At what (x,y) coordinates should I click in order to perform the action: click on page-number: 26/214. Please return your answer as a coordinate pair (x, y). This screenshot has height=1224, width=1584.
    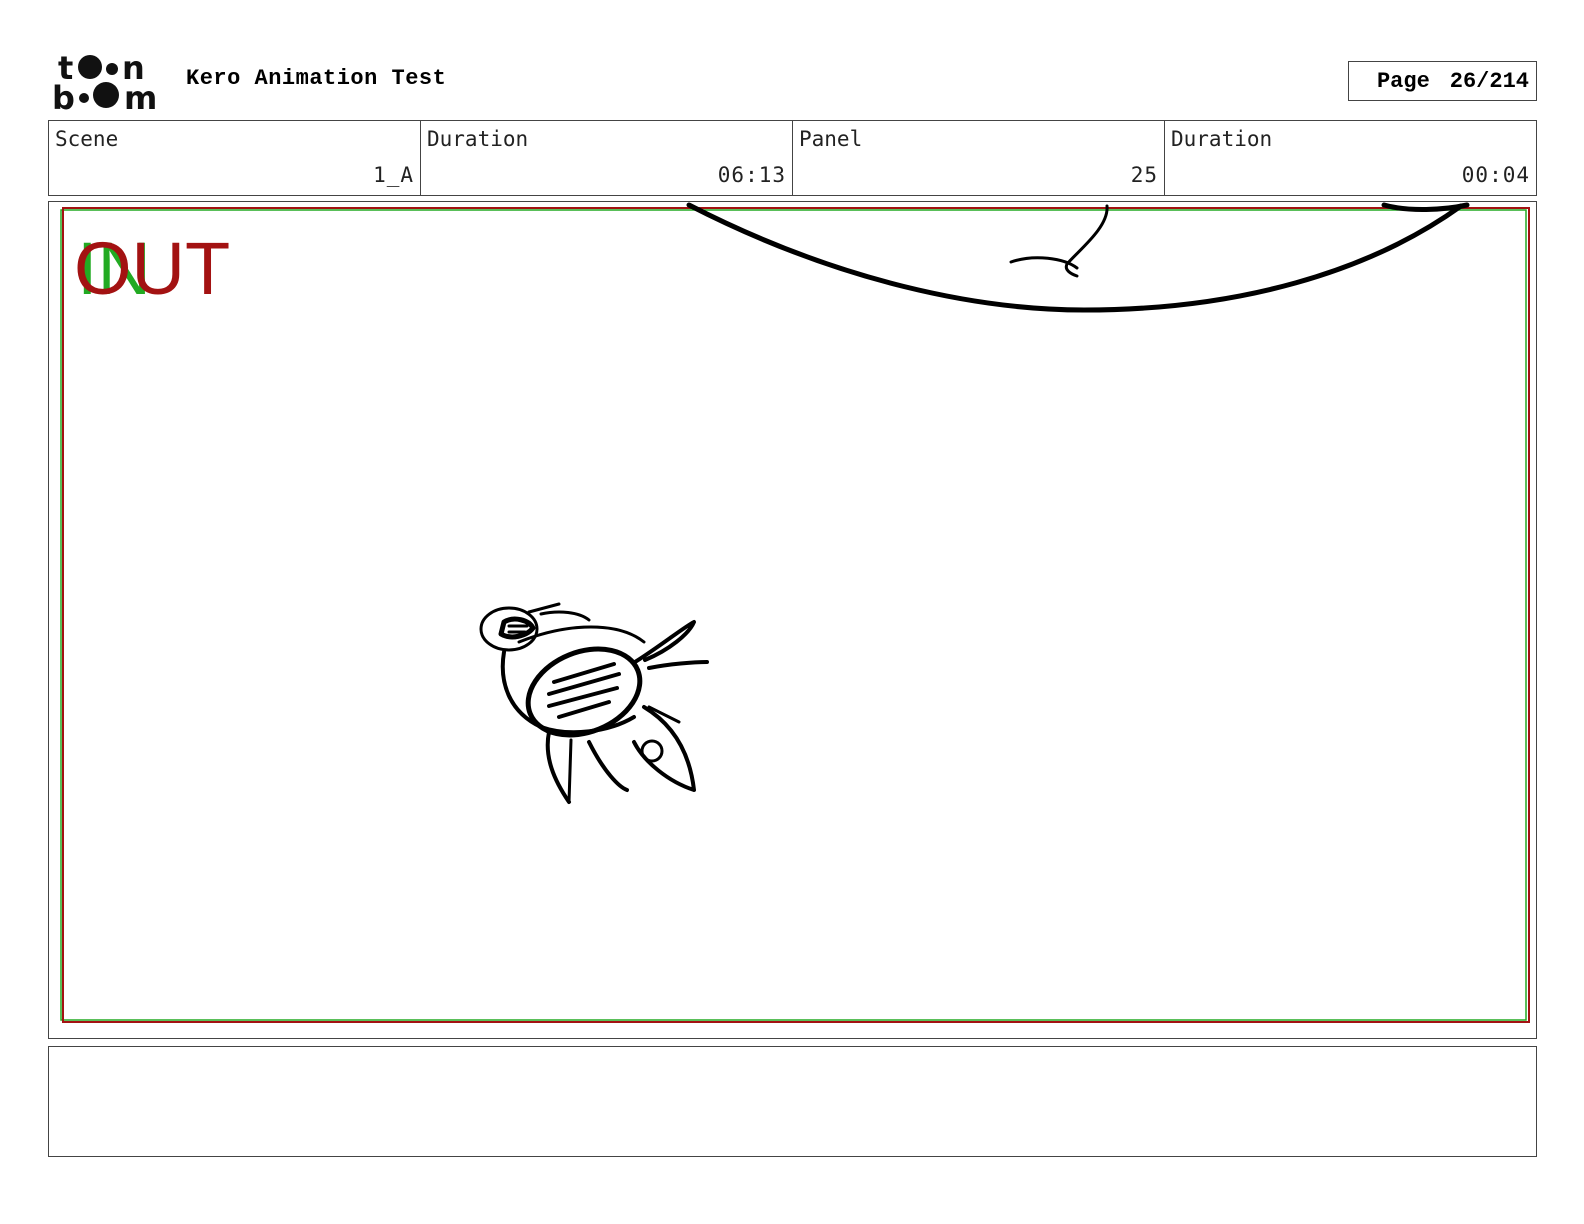
    Looking at the image, I should click on (1489, 81).